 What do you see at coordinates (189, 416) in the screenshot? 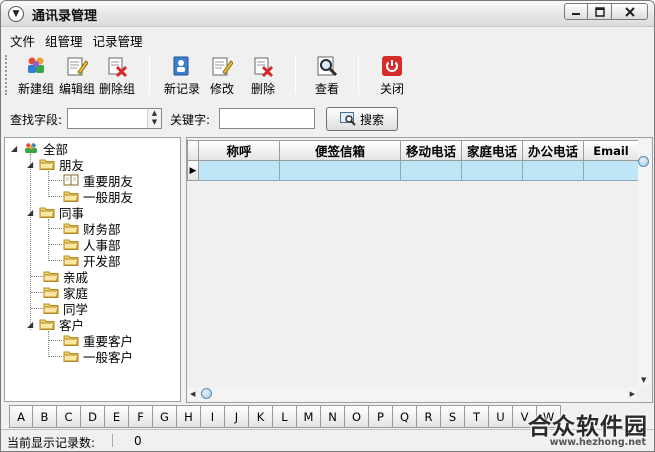
I see `alphabet-button: H` at bounding box center [189, 416].